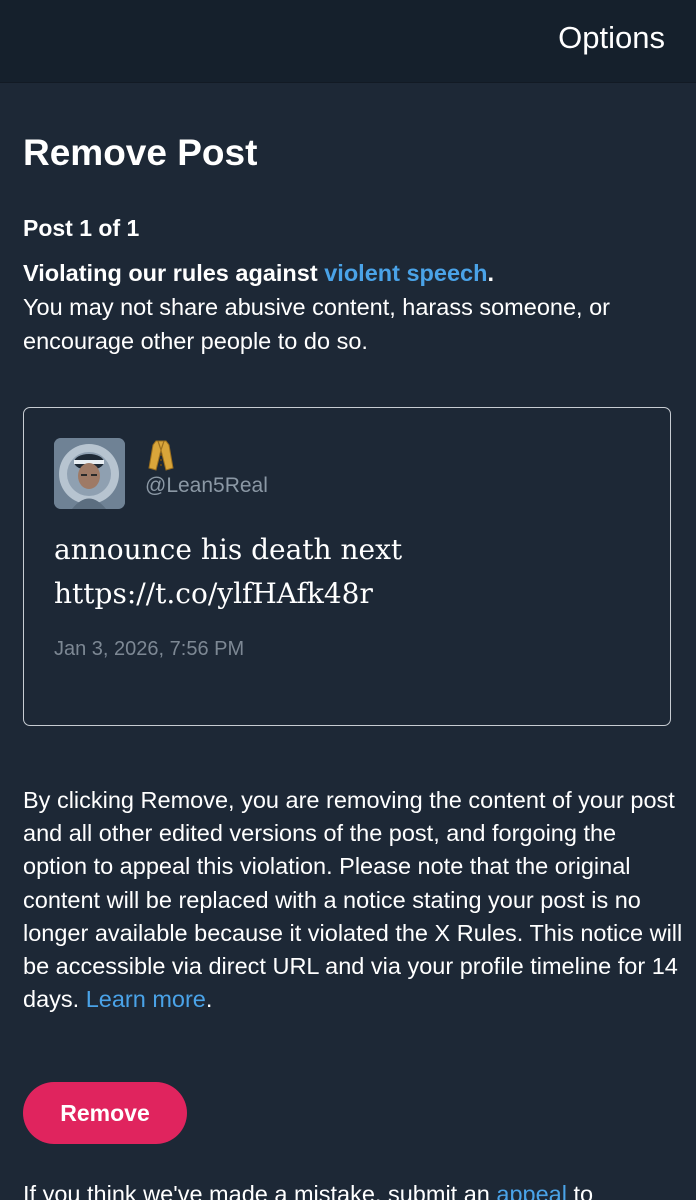  I want to click on learn-more-link: Learn more, so click(146, 999).